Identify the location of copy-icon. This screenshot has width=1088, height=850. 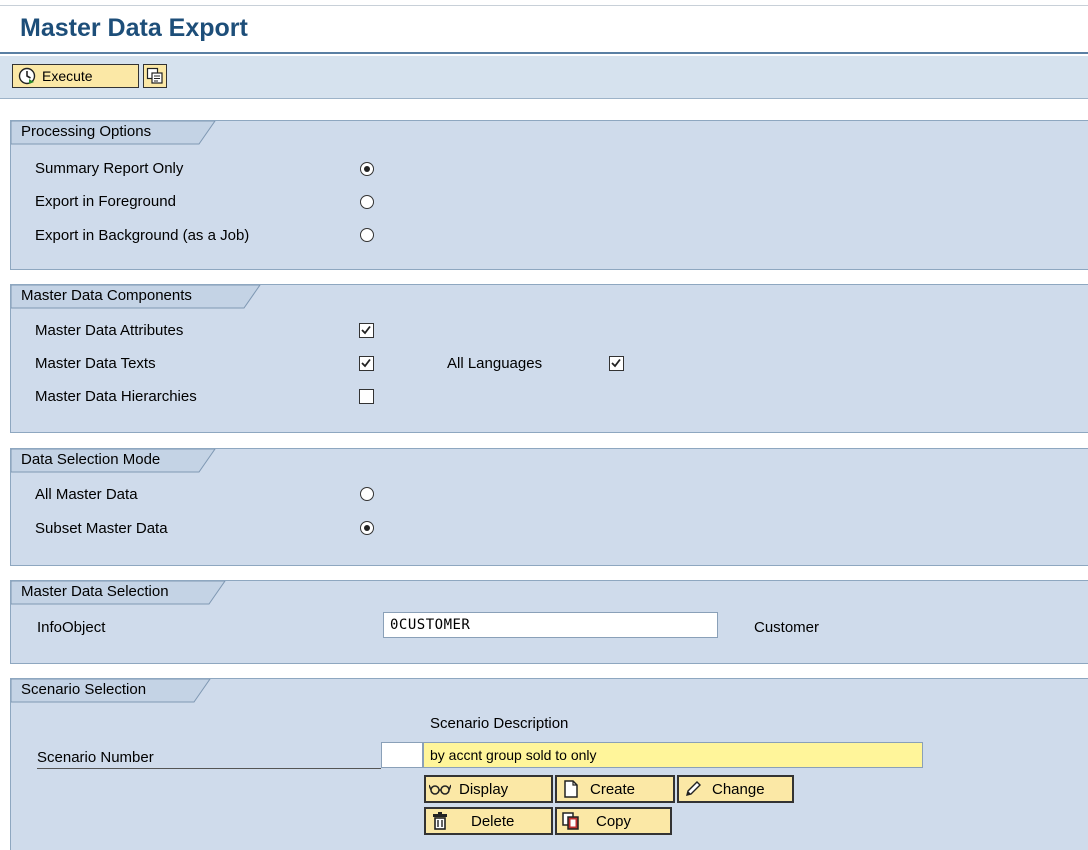
(571, 821).